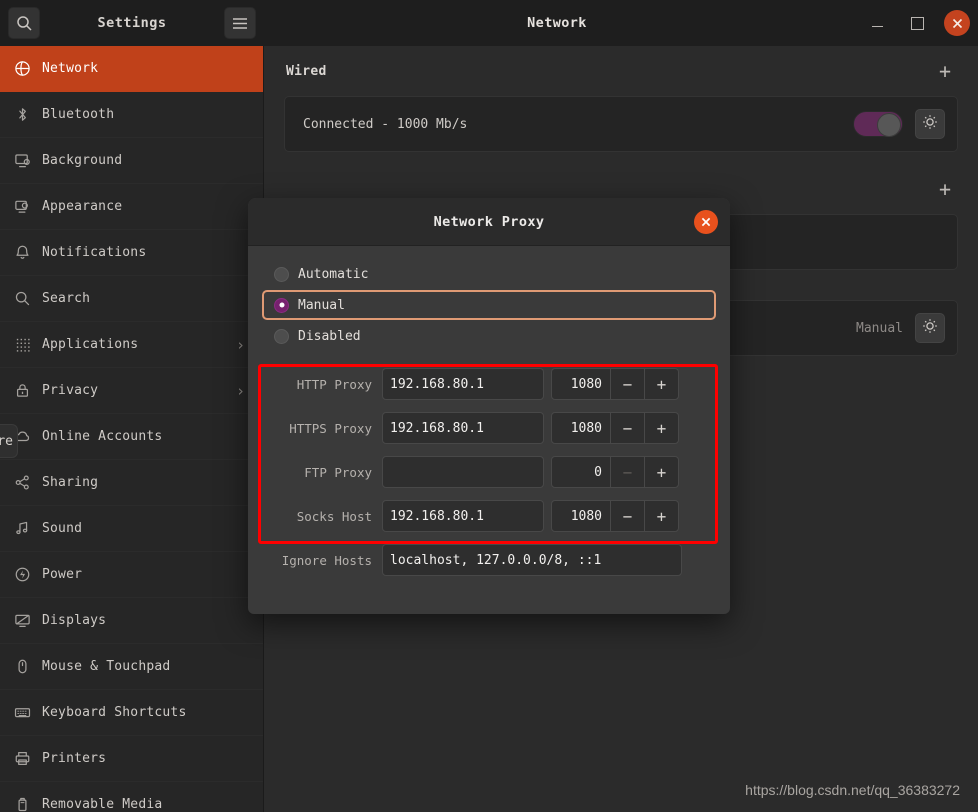 Image resolution: width=978 pixels, height=812 pixels. What do you see at coordinates (70, 482) in the screenshot?
I see `sidebar-item-label: Sharing` at bounding box center [70, 482].